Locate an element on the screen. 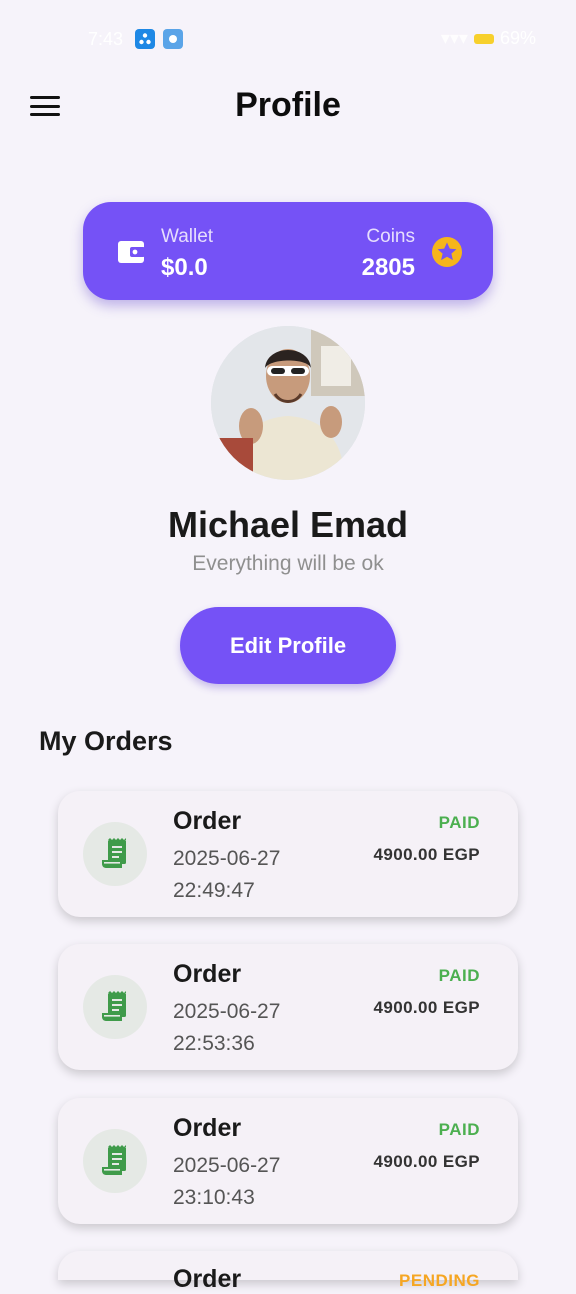 This screenshot has height=1294, width=576. signal-icons: ▾▾▾ is located at coordinates (454, 38).